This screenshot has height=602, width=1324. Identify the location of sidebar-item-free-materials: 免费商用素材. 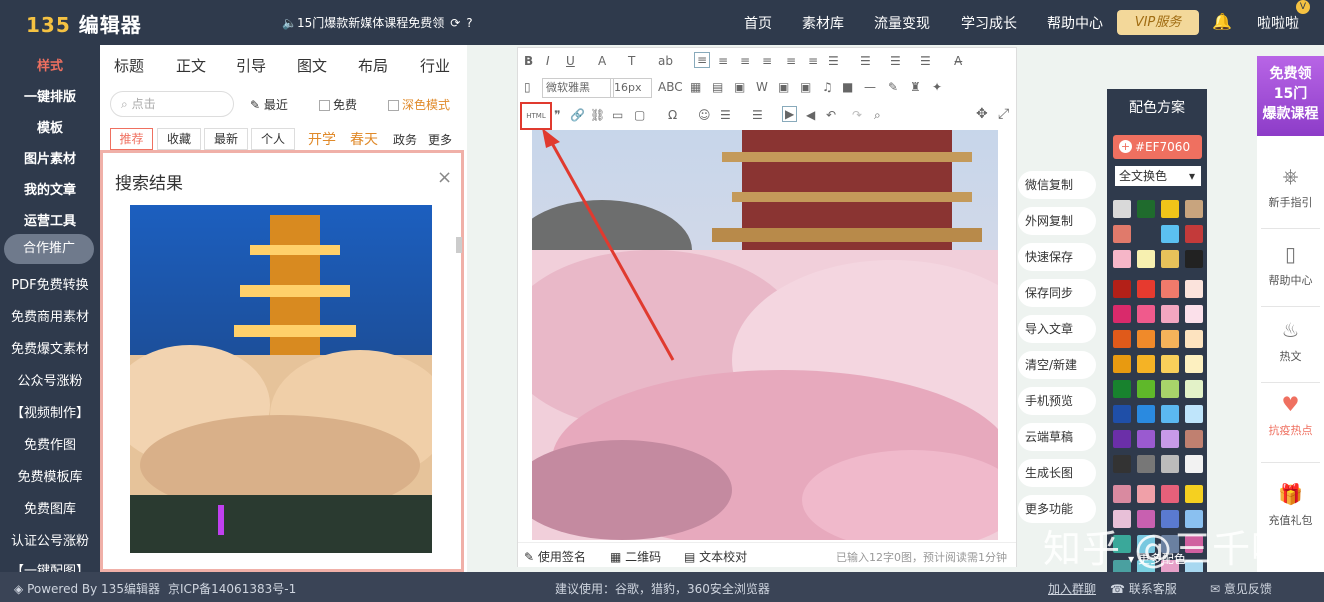
(50, 315).